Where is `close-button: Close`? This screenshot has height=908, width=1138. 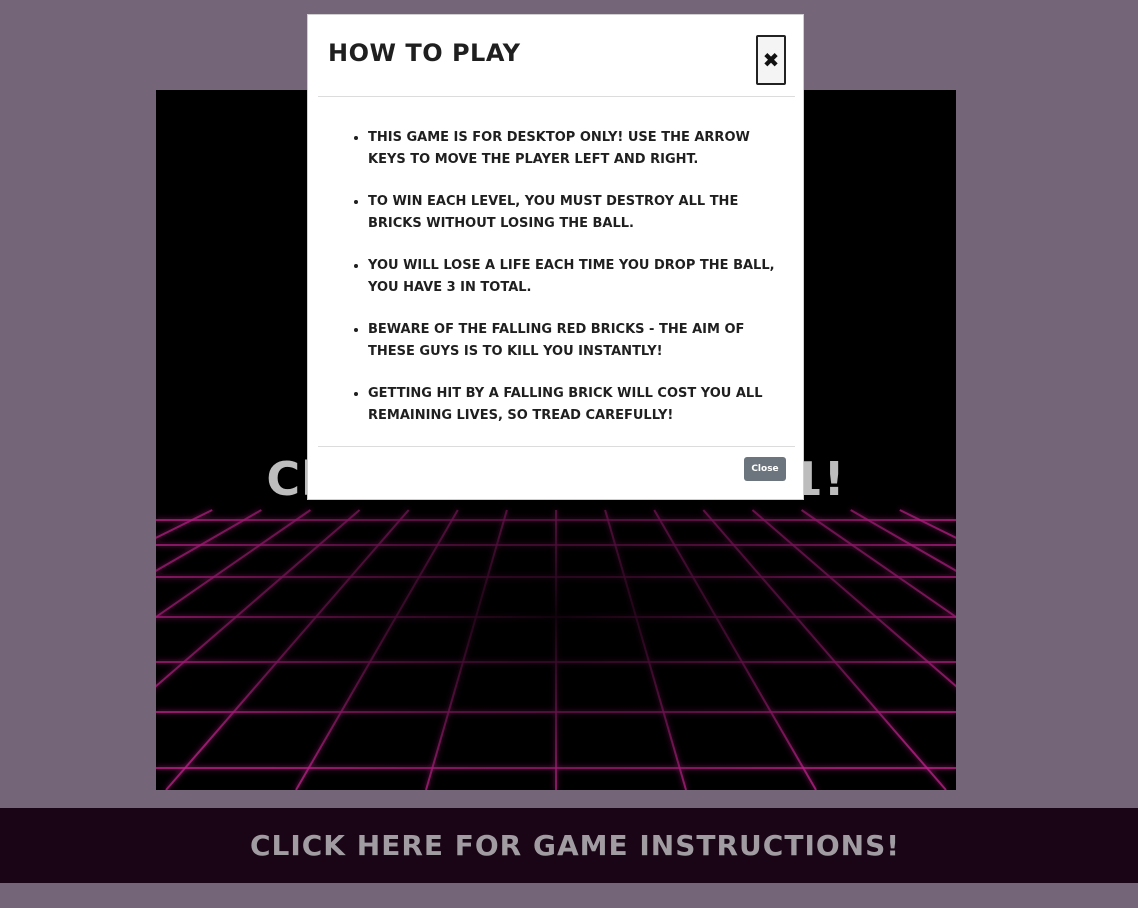
close-button: Close is located at coordinates (765, 469).